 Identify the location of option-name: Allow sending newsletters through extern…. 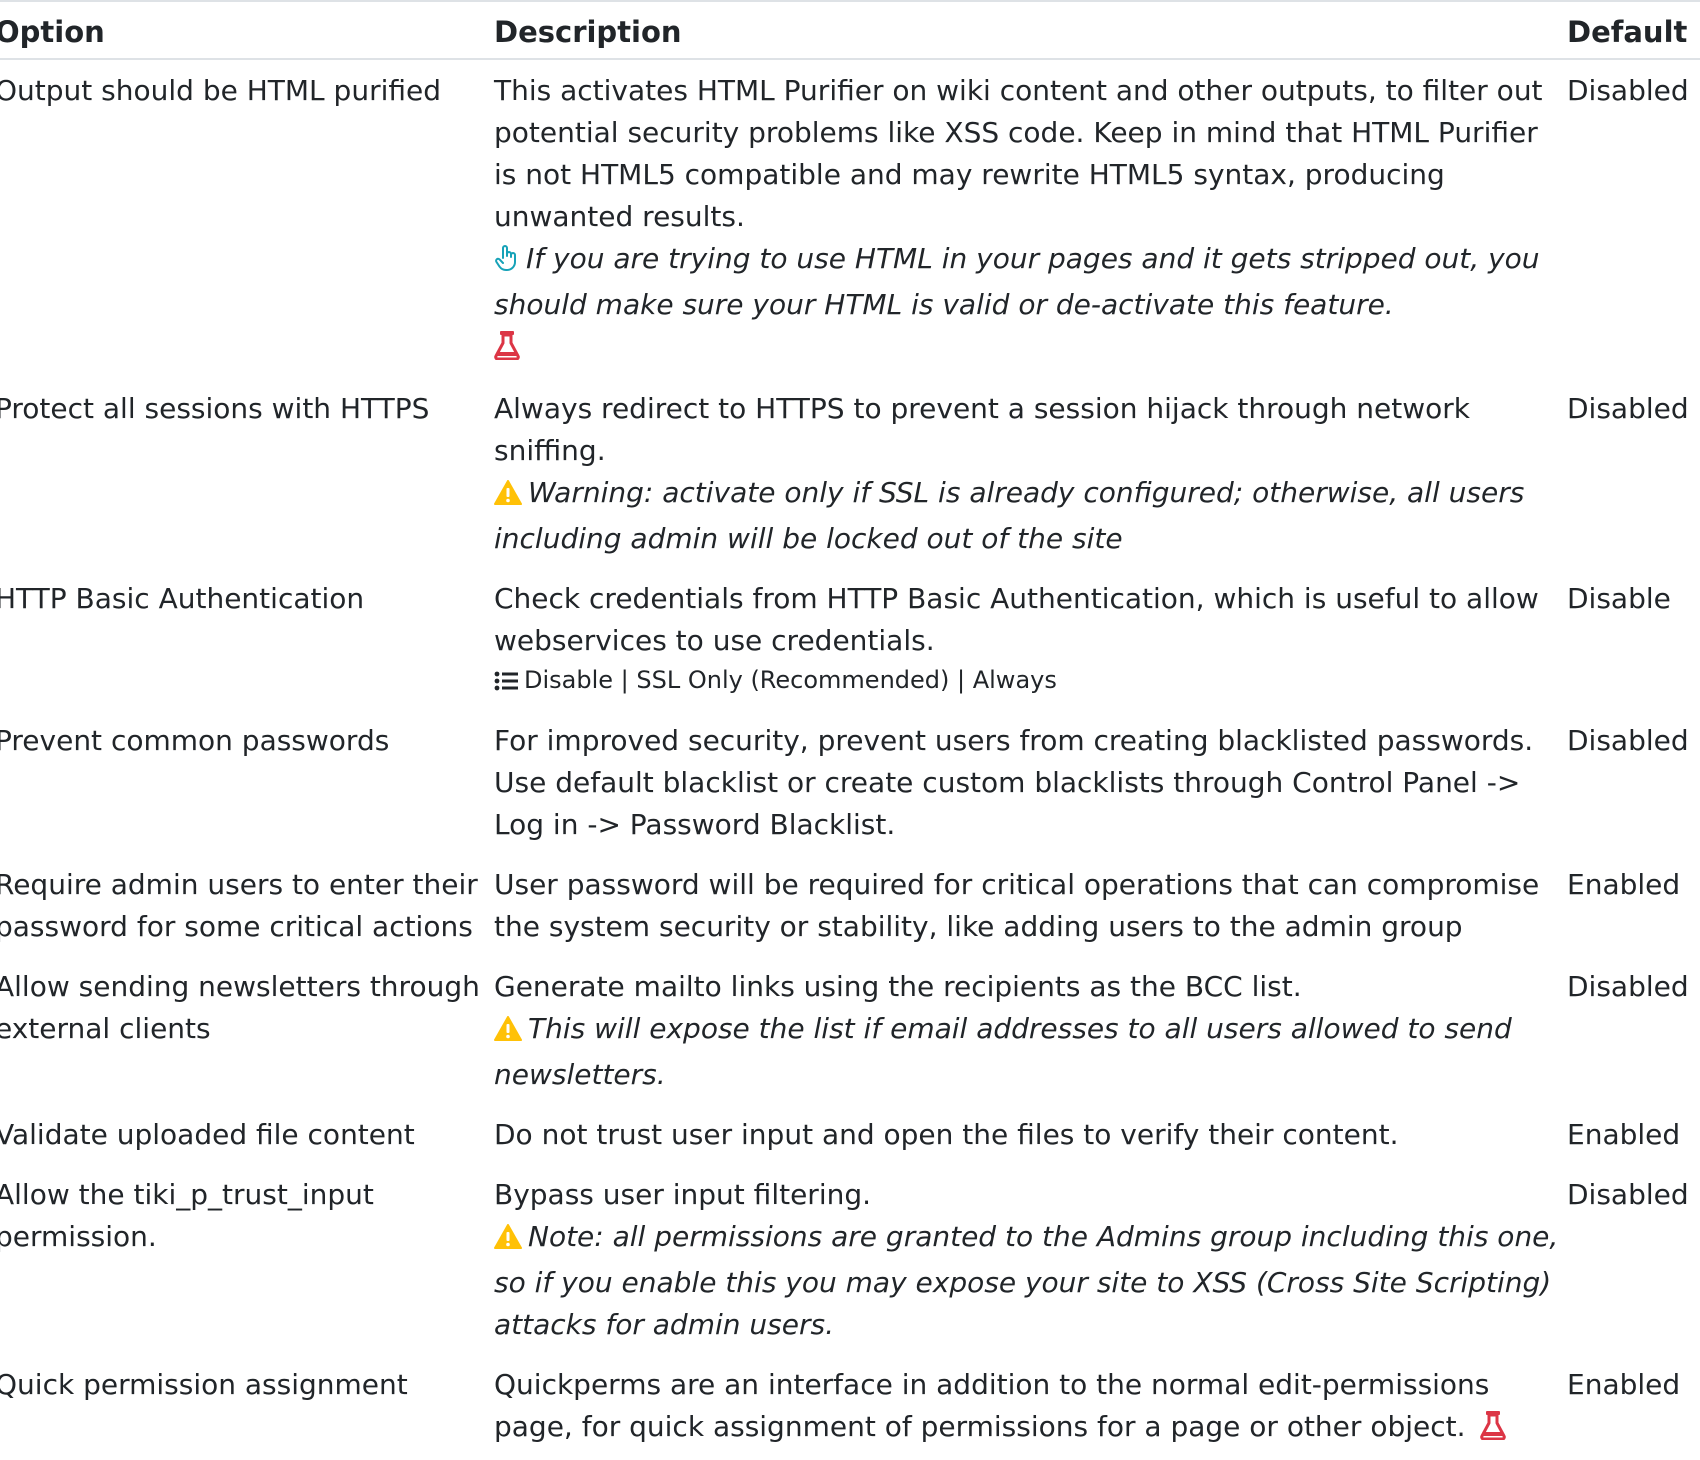
(240, 1007).